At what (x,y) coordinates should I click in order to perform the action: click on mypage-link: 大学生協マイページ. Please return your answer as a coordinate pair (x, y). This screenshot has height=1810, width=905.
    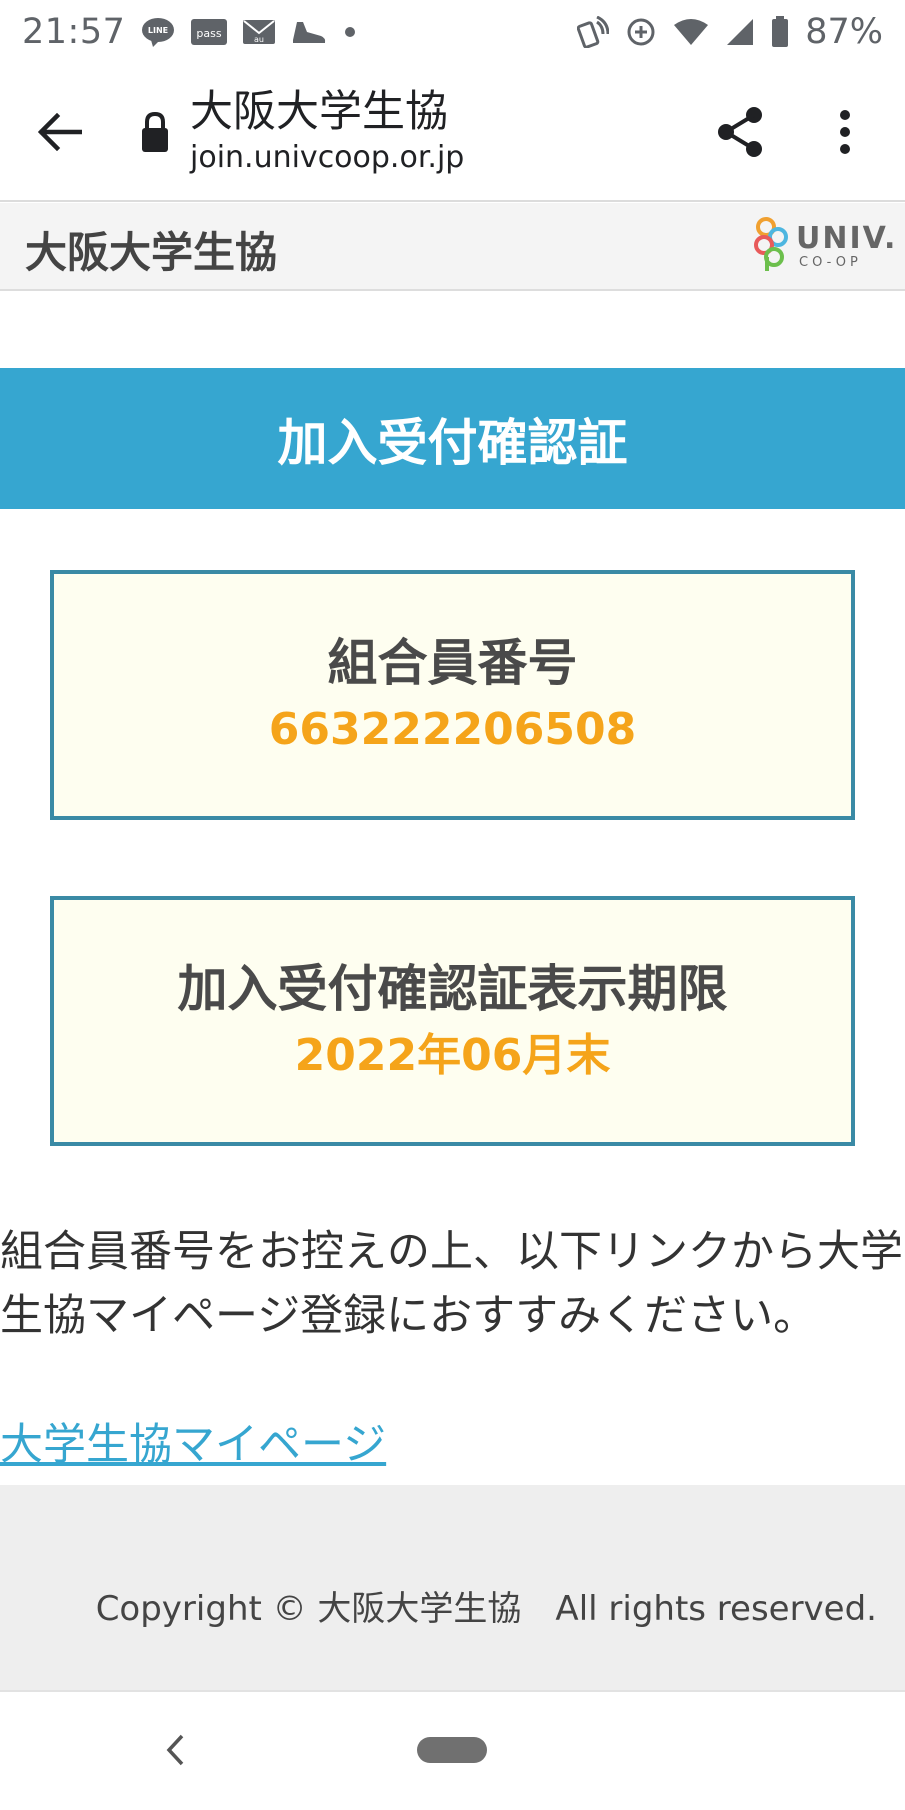
    Looking at the image, I should click on (193, 1445).